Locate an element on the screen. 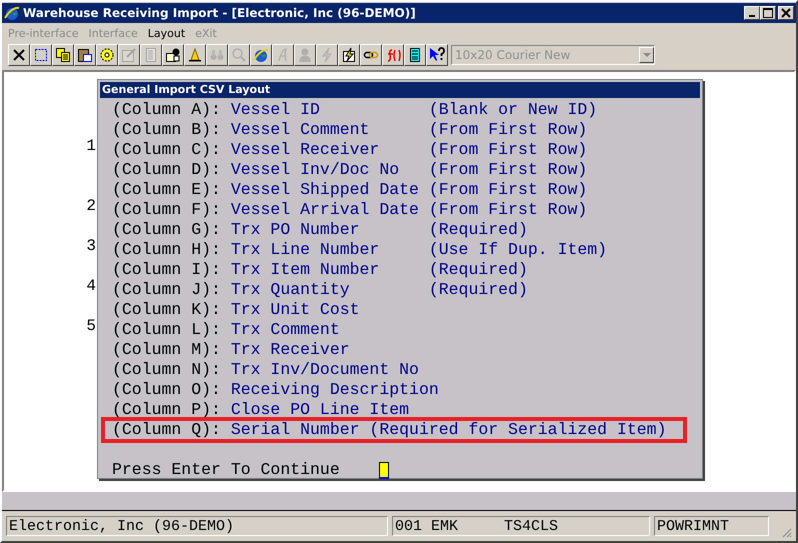 The image size is (798, 543). menu-item: Layout is located at coordinates (167, 33).